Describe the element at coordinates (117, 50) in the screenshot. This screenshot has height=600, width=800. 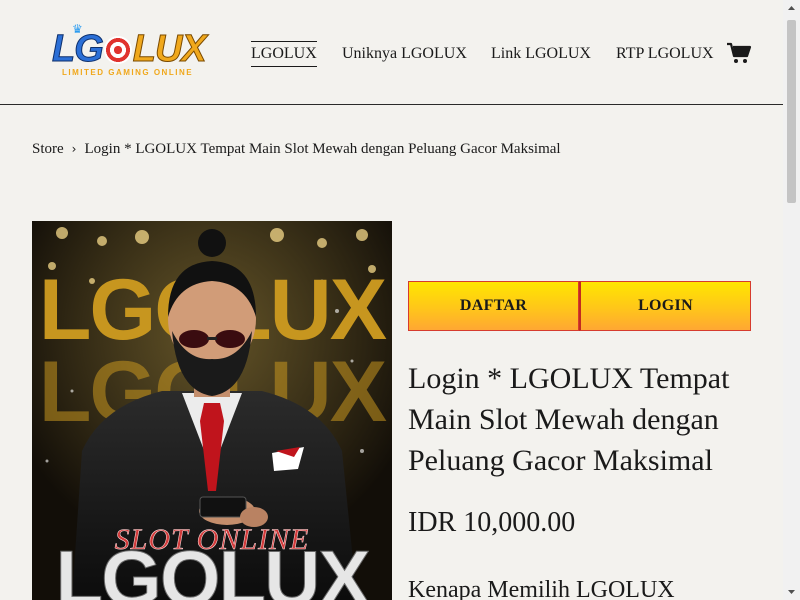
I see `target-icon` at that location.